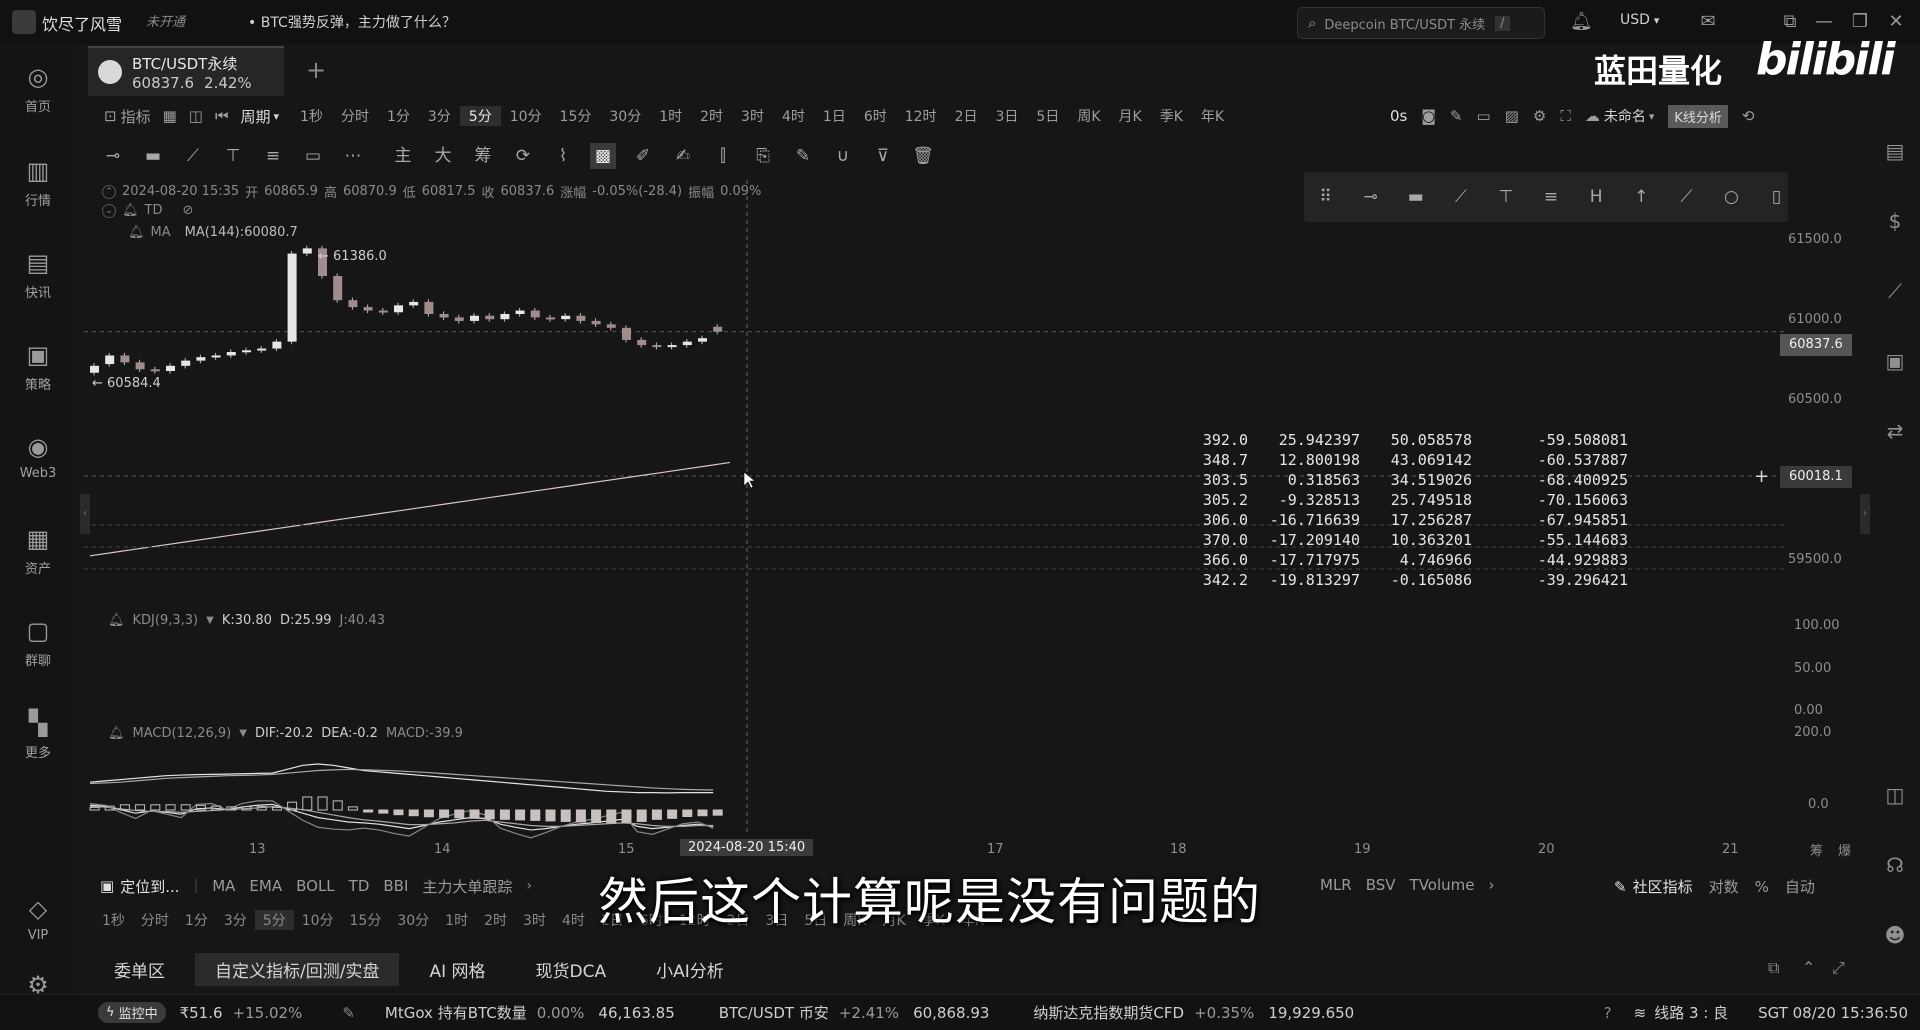  What do you see at coordinates (38, 274) in the screenshot?
I see `sidebar-item-news: ▤ 快讯` at bounding box center [38, 274].